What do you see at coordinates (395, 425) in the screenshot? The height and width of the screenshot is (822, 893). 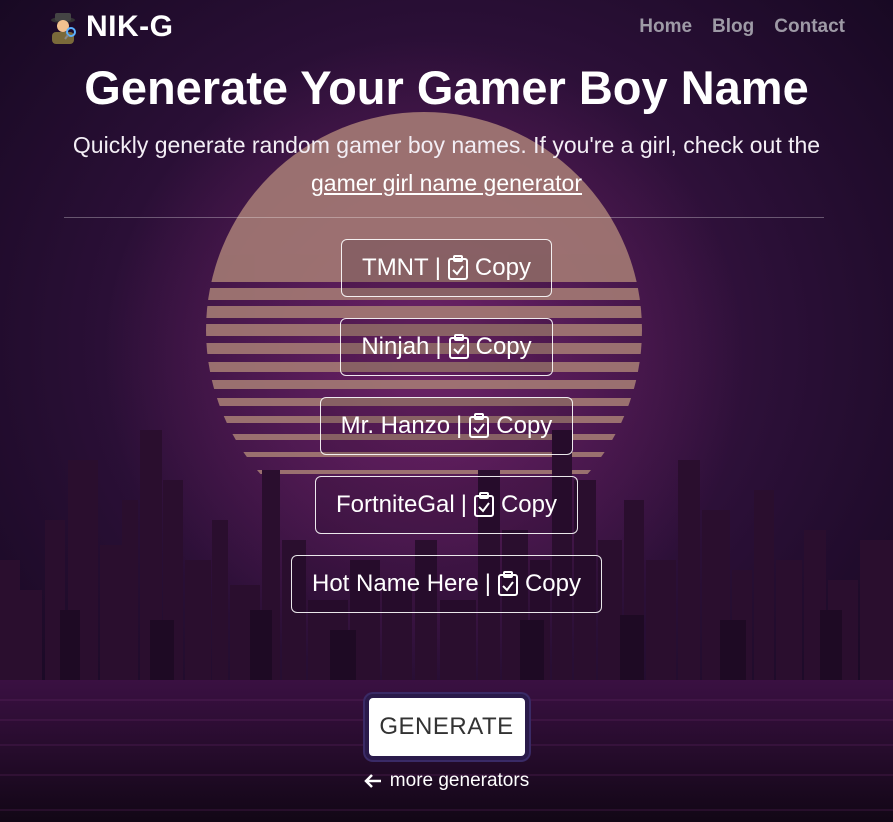 I see `generated-name: Mr. Hanzo` at bounding box center [395, 425].